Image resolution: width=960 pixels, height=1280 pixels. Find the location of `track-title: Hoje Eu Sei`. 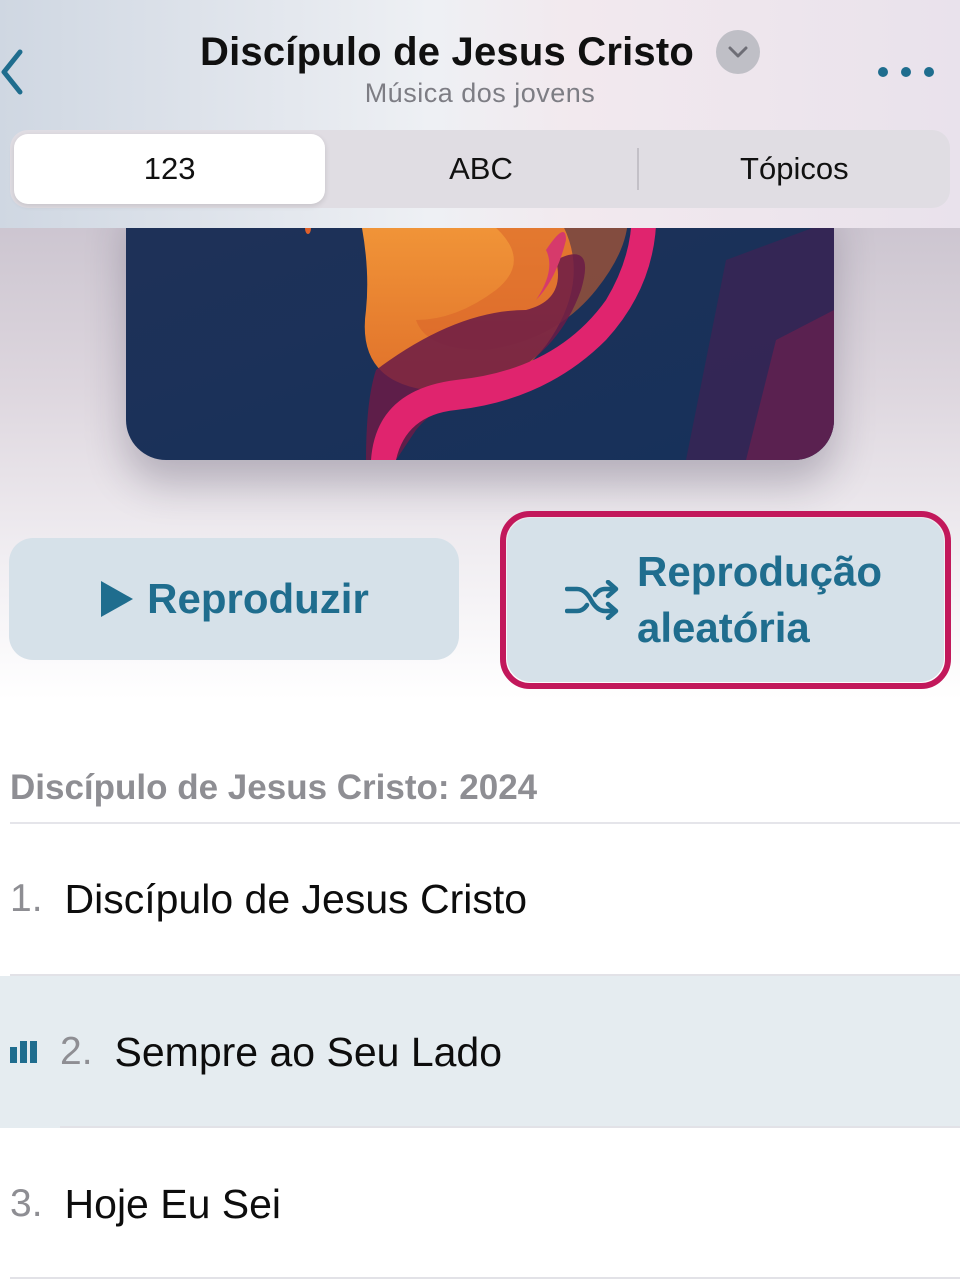

track-title: Hoje Eu Sei is located at coordinates (173, 1203).